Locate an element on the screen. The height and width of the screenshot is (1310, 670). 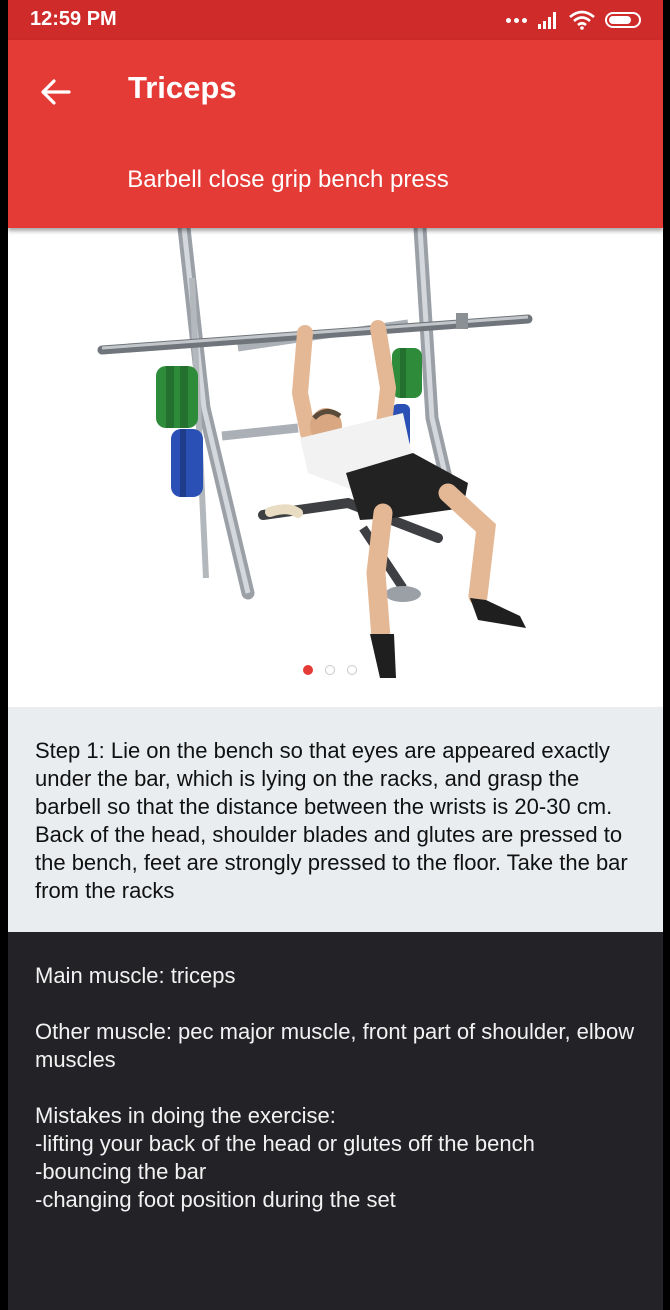
more-dots-icon is located at coordinates (516, 20).